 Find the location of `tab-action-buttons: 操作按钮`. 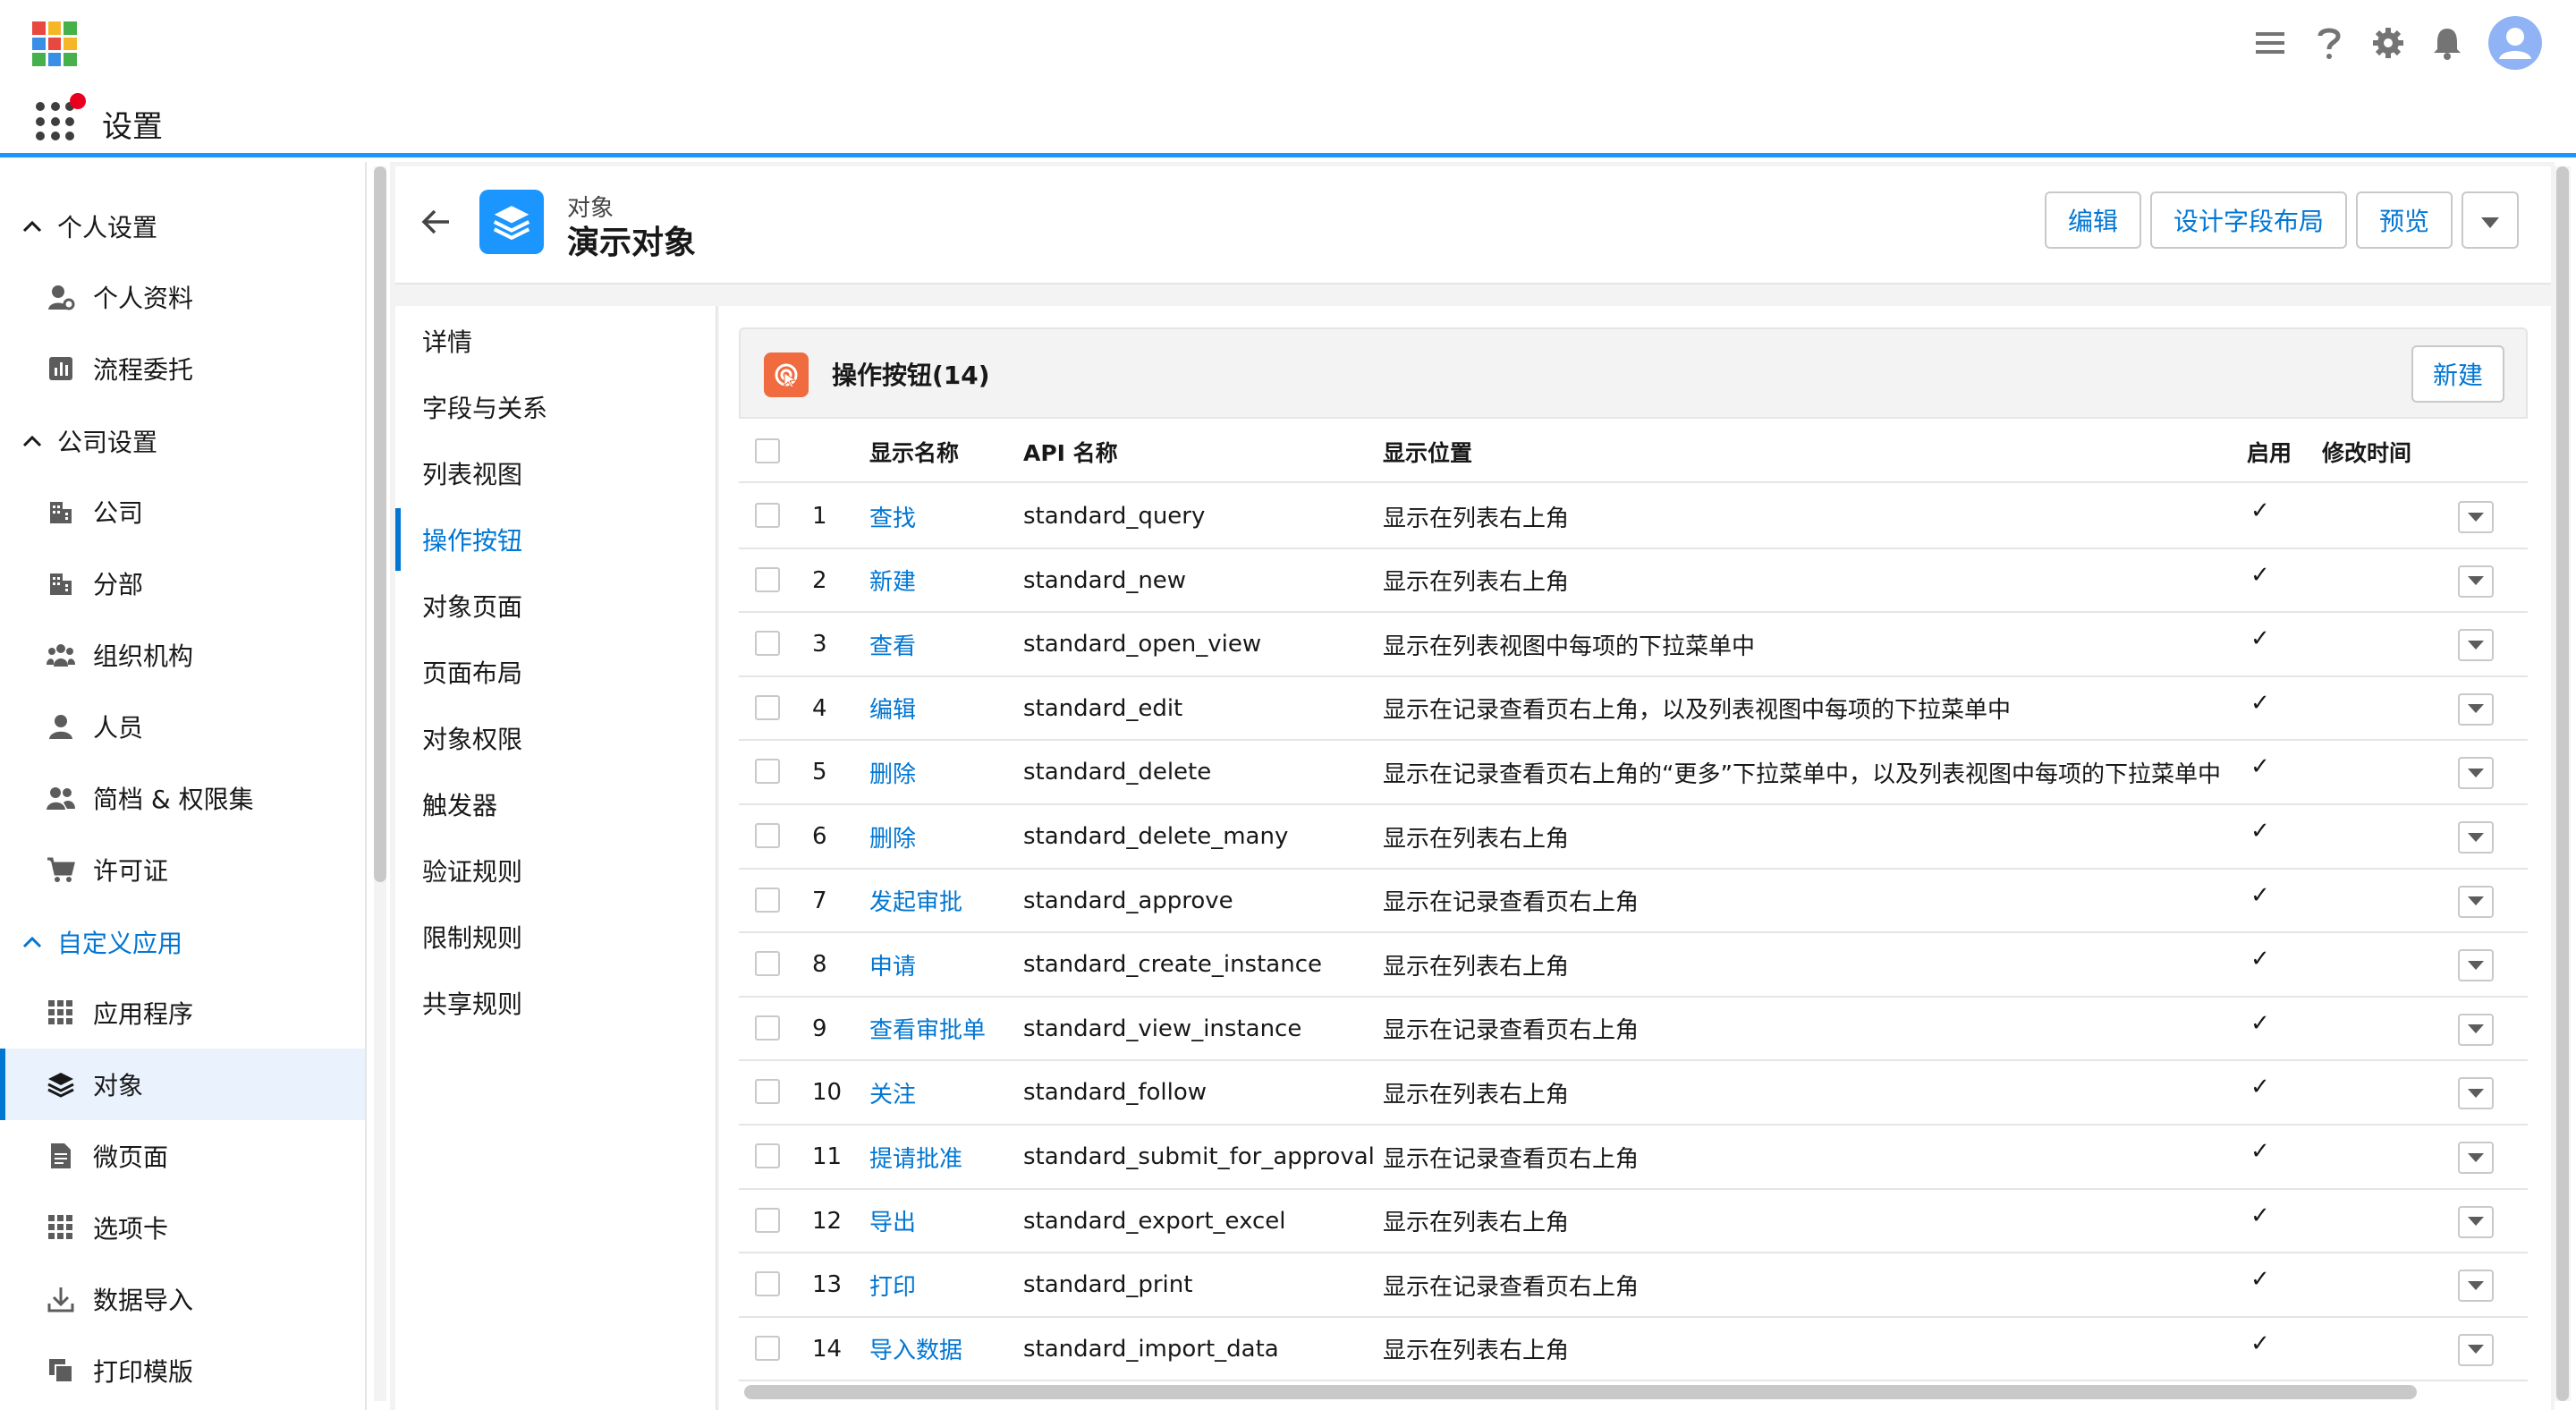

tab-action-buttons: 操作按钮 is located at coordinates (555, 539).